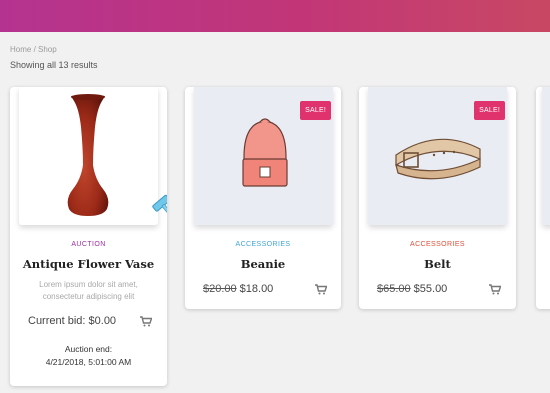 This screenshot has width=550, height=393. Describe the element at coordinates (238, 289) in the screenshot. I see `price: $20.00 $18.00` at that location.